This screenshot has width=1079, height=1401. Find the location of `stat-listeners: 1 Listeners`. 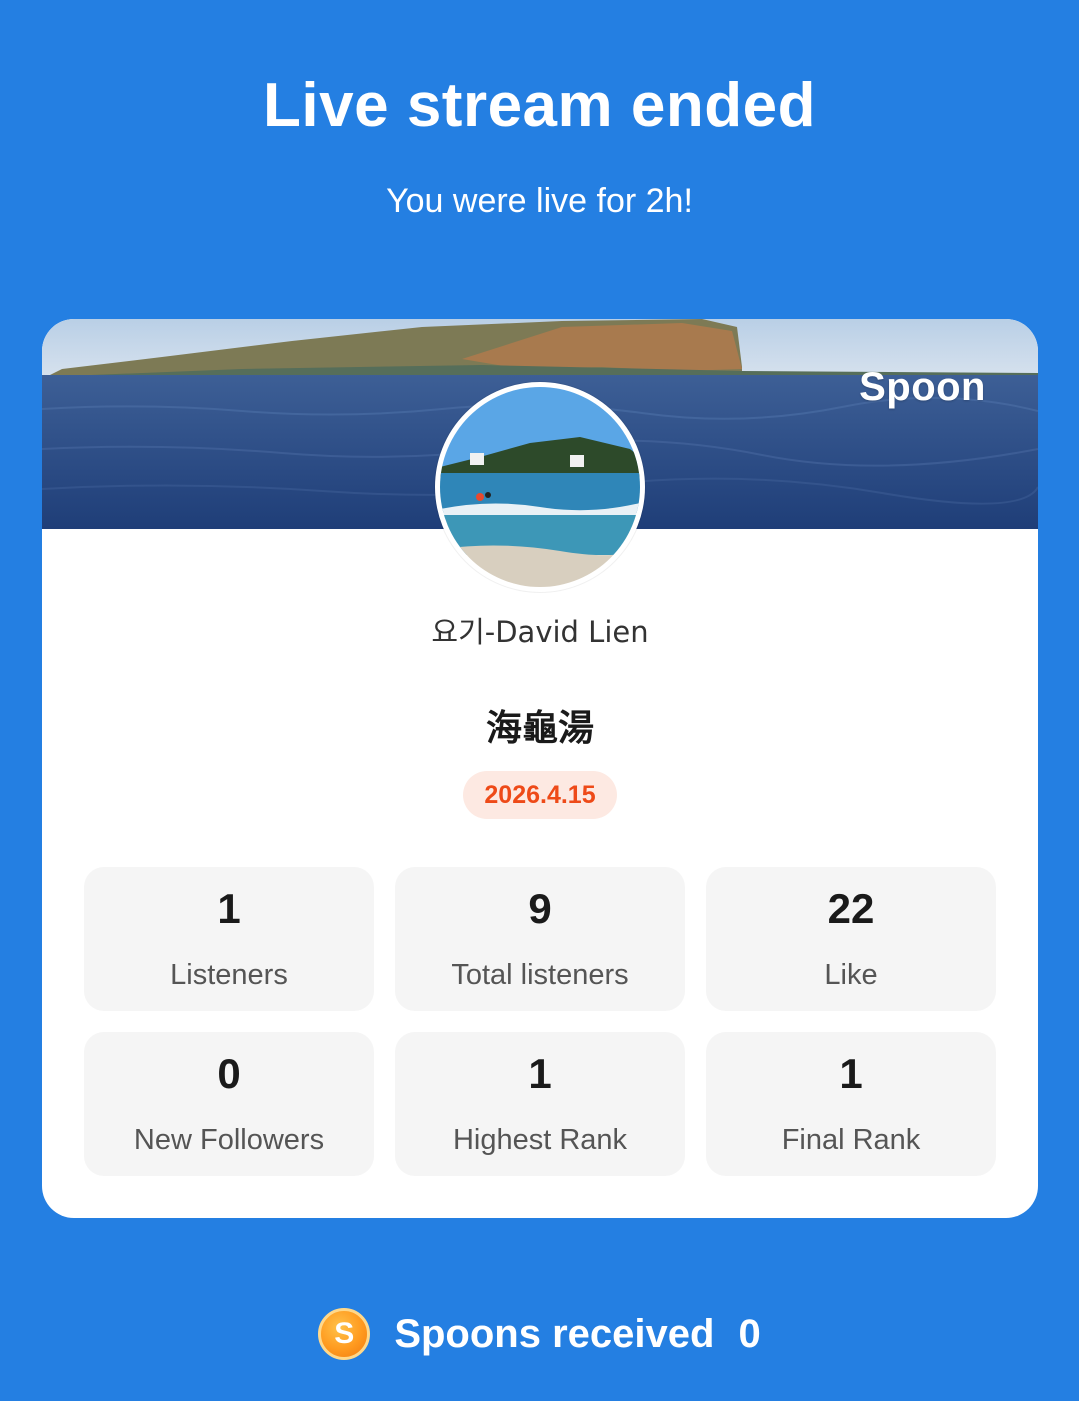

stat-listeners: 1 Listeners is located at coordinates (229, 939).